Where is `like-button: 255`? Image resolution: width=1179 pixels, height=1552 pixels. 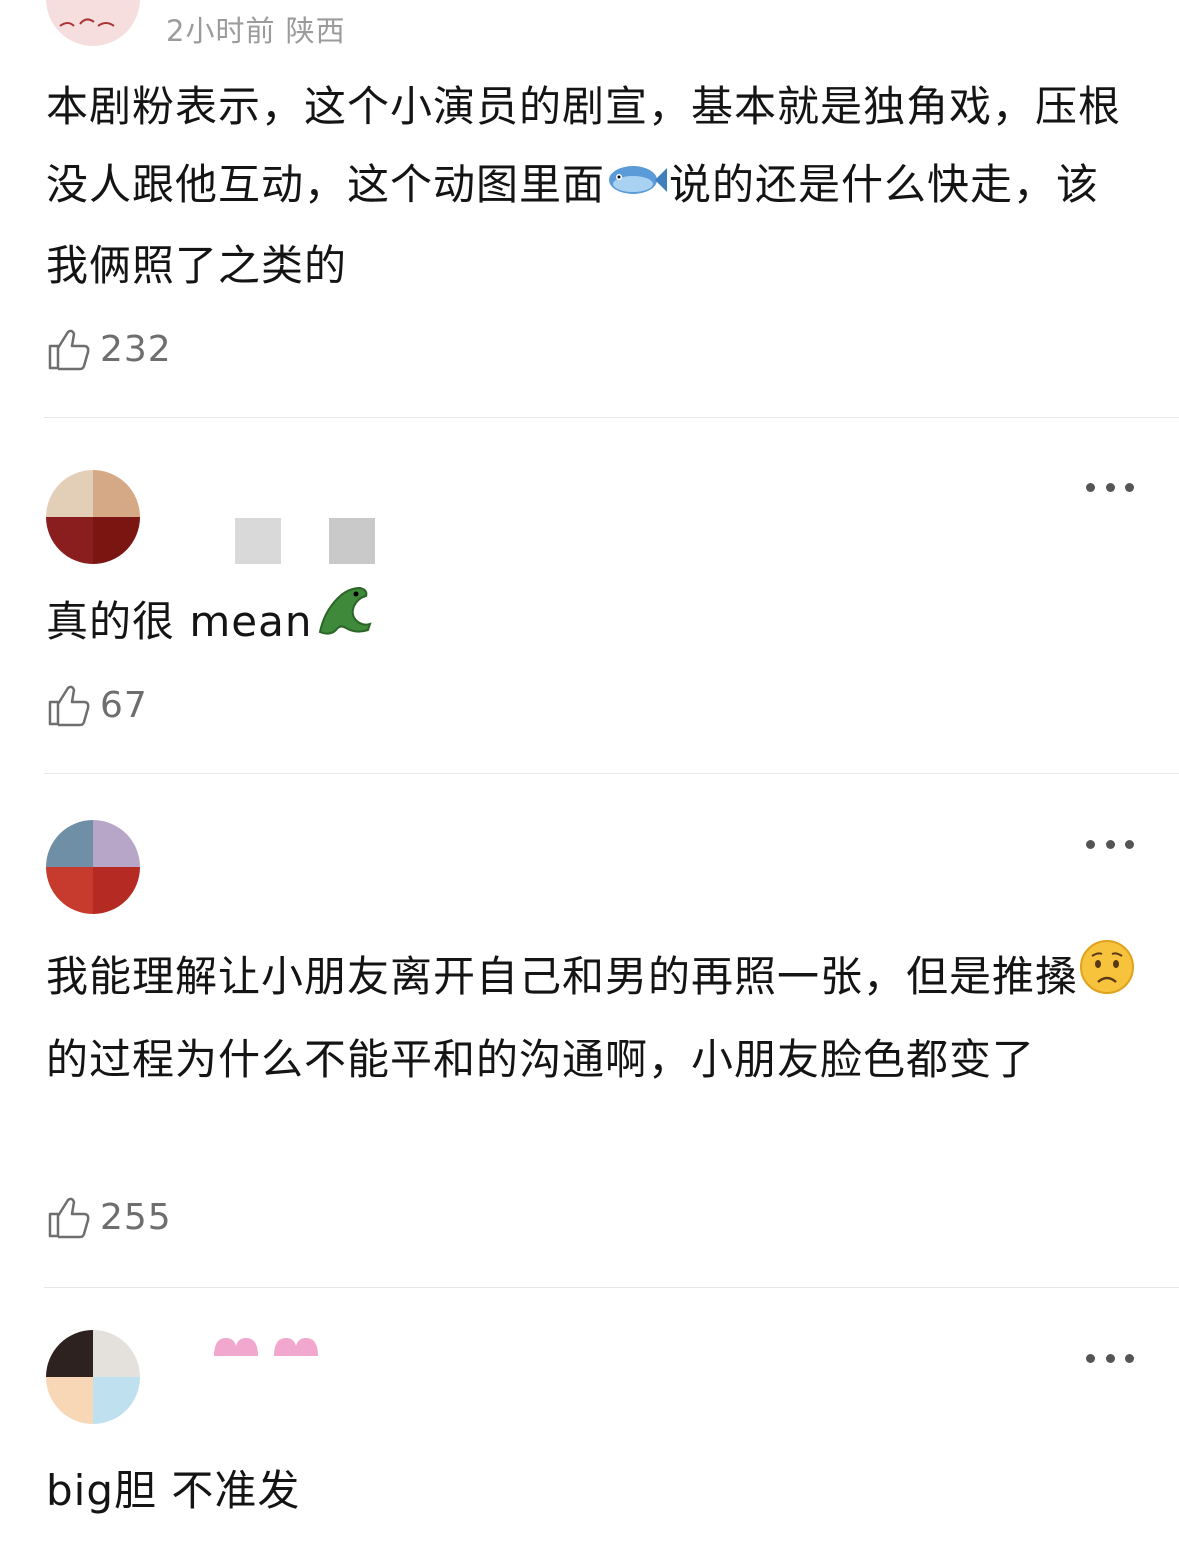 like-button: 255 is located at coordinates (109, 1217).